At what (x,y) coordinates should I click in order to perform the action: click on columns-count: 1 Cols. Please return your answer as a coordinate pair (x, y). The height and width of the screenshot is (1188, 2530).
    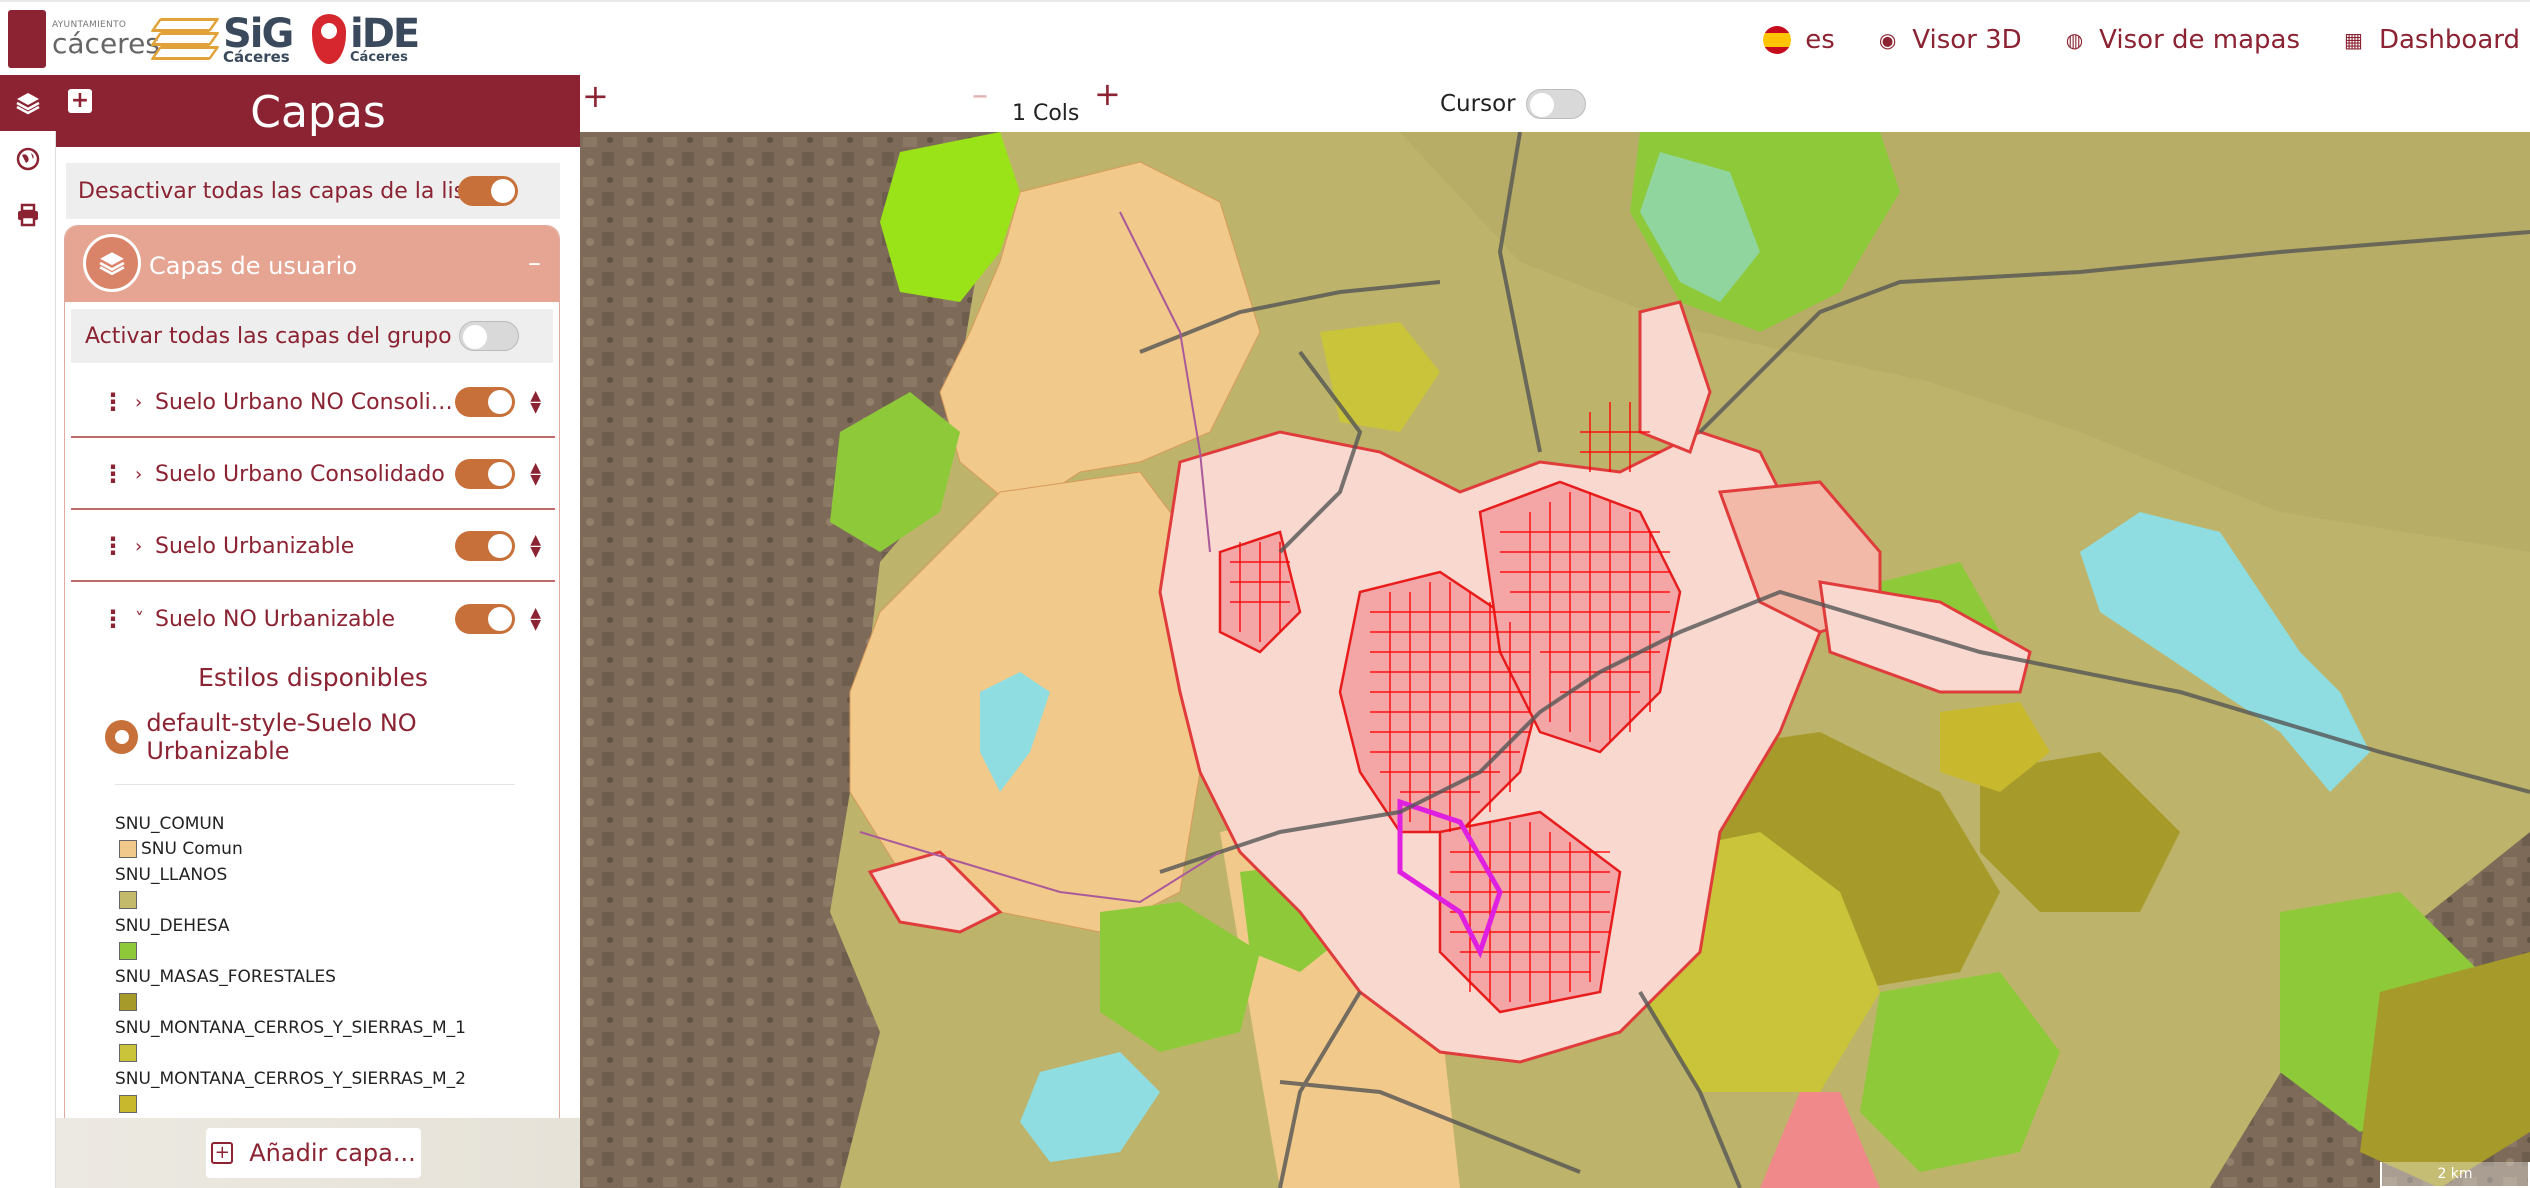
    Looking at the image, I should click on (1046, 113).